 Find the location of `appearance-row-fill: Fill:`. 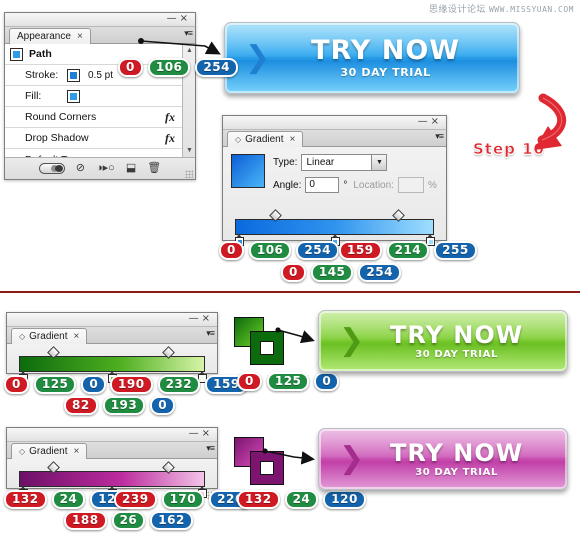

appearance-row-fill: Fill: is located at coordinates (100, 96).